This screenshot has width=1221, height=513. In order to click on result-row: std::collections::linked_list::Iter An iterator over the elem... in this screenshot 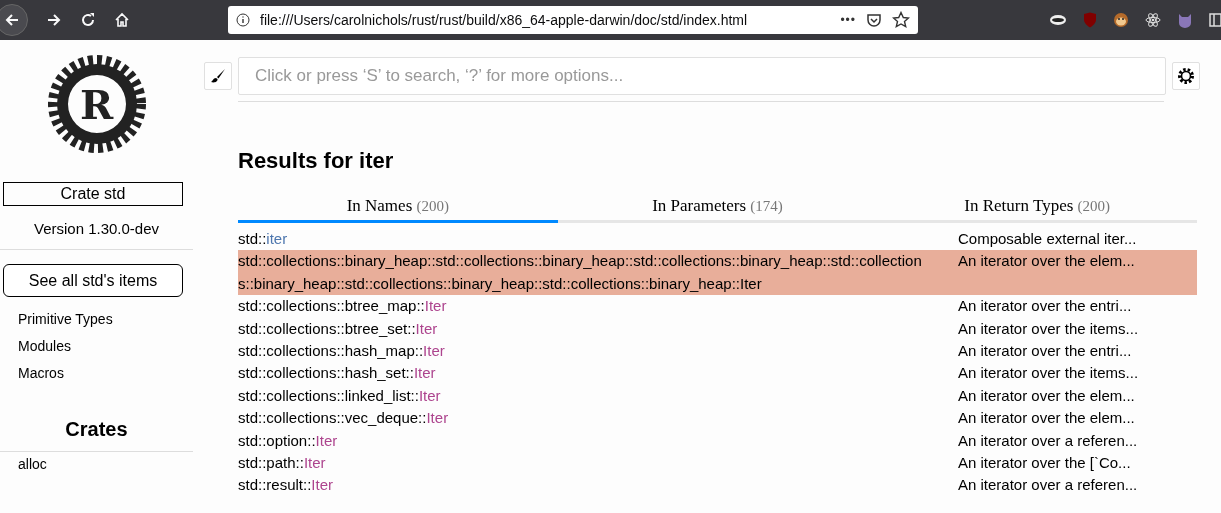, I will do `click(717, 396)`.